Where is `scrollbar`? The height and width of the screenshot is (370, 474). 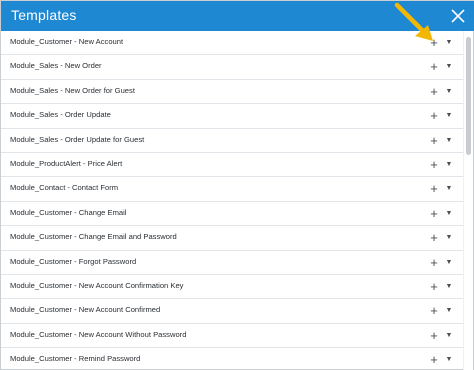 scrollbar is located at coordinates (468, 200).